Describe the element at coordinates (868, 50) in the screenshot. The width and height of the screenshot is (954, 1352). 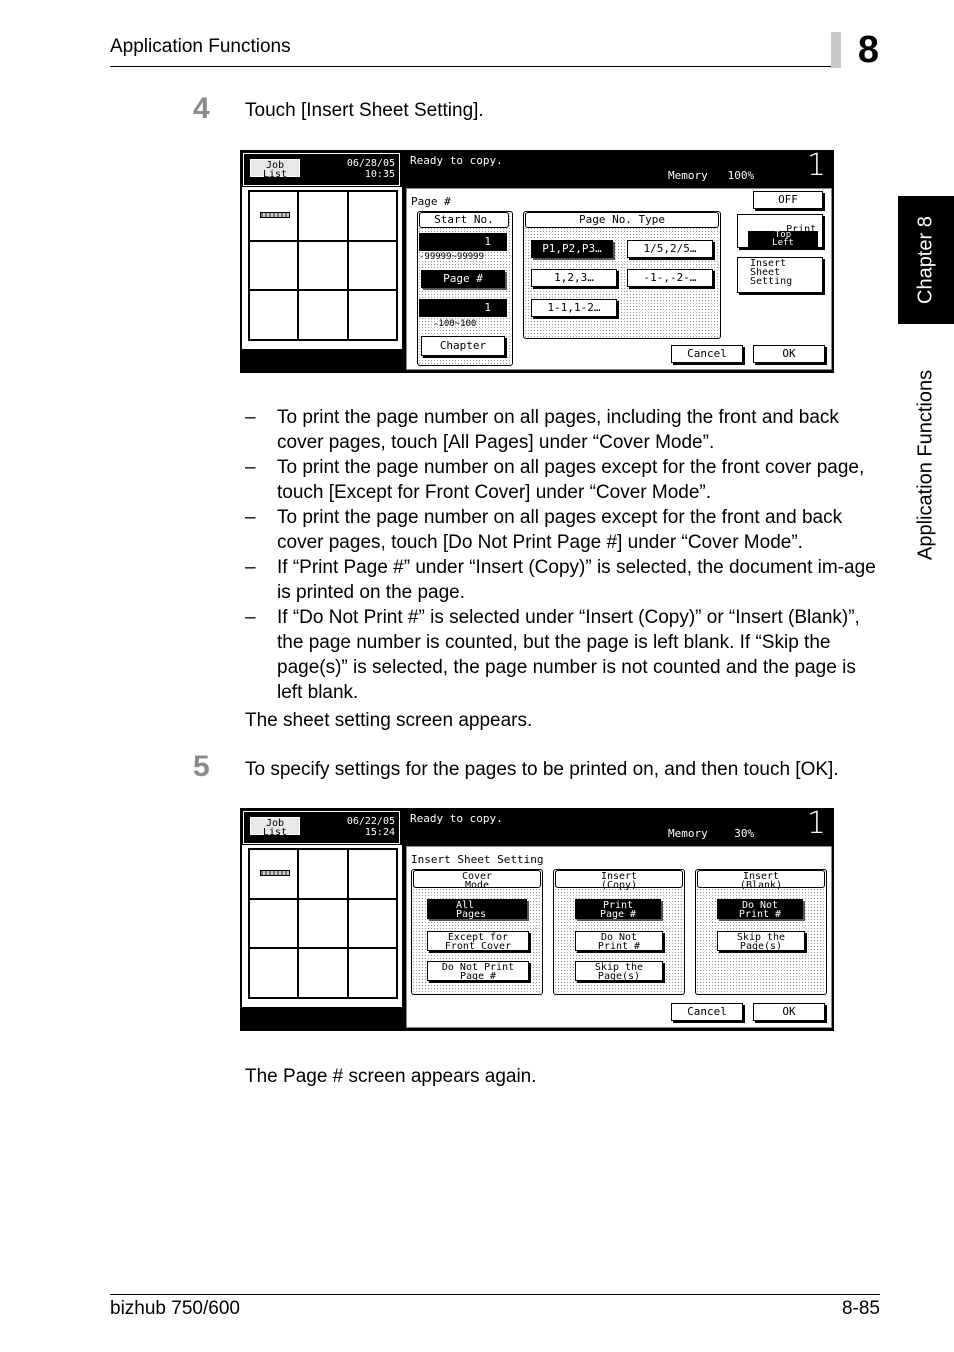
I see `chapter-number: 8` at that location.